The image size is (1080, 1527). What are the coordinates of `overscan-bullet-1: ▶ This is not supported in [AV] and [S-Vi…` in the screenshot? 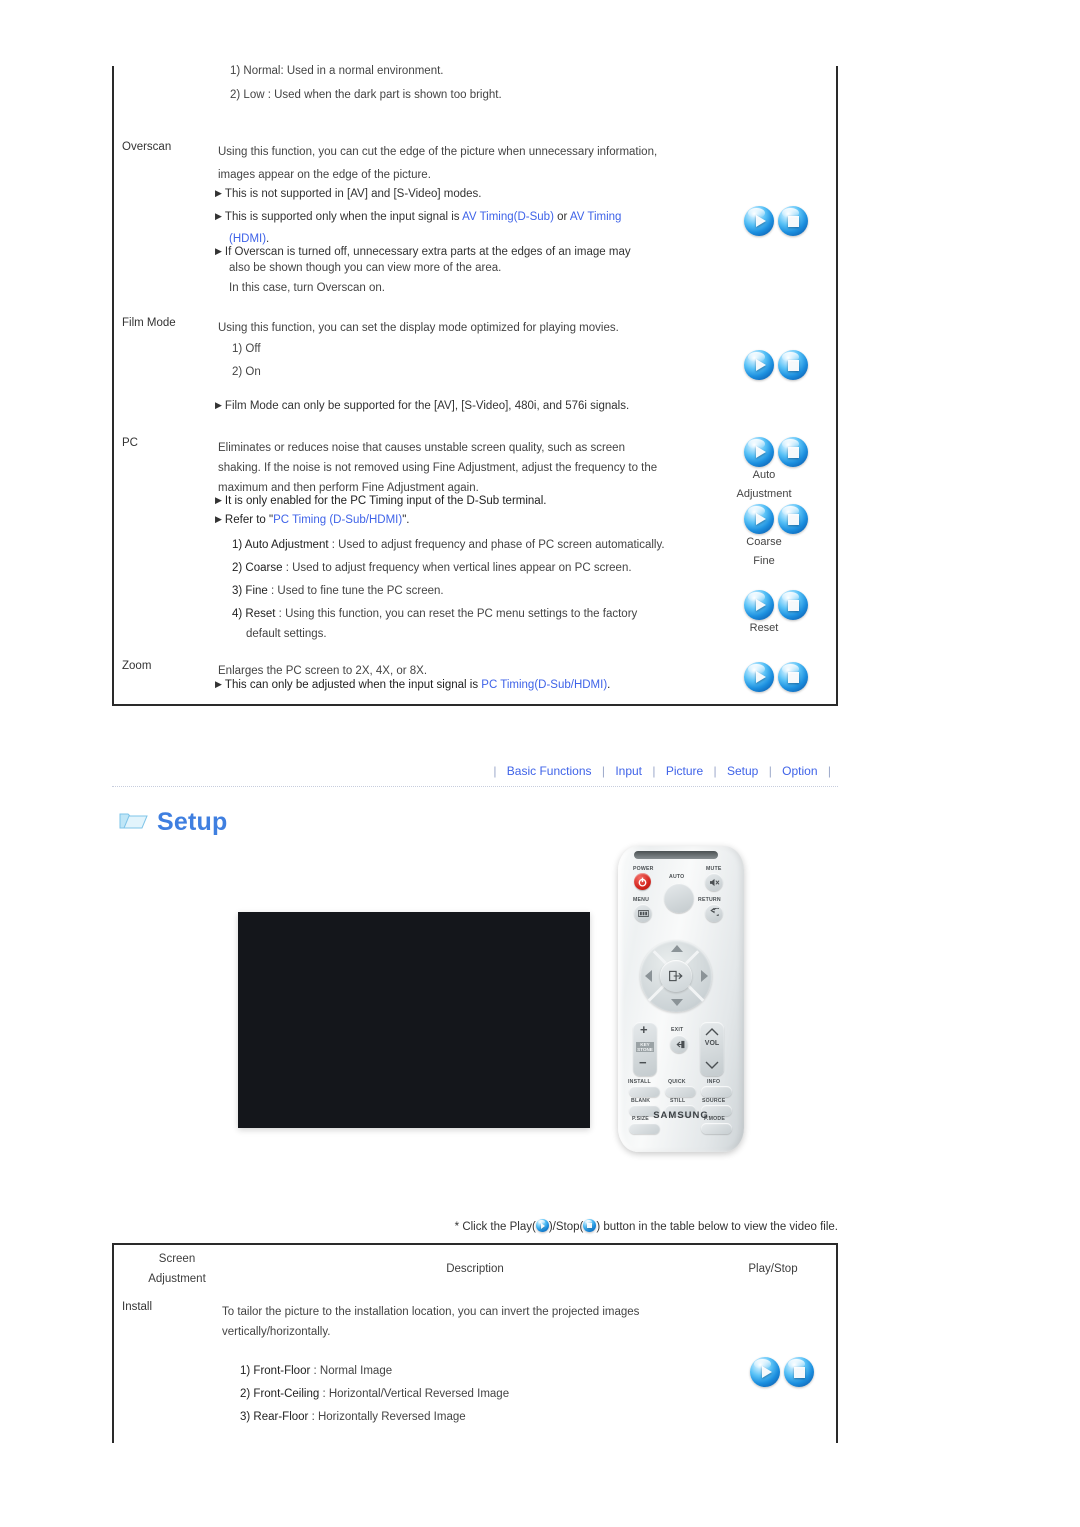 It's located at (348, 194).